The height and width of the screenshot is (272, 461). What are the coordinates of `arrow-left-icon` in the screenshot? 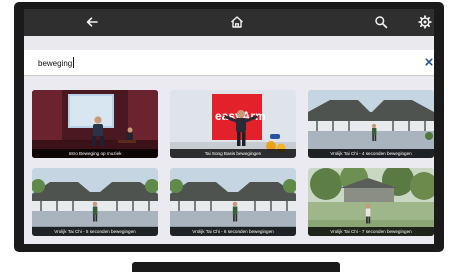 It's located at (92, 22).